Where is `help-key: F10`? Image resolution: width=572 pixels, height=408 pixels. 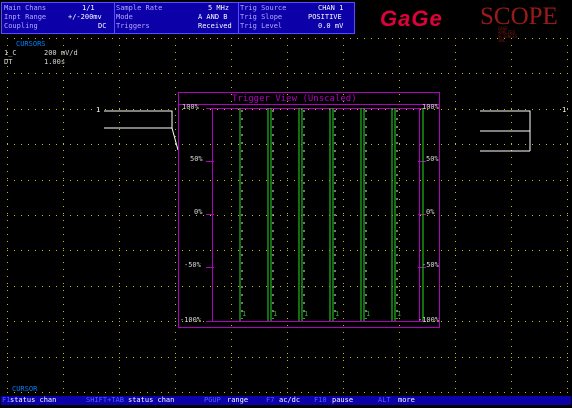 help-key: F10 is located at coordinates (320, 400).